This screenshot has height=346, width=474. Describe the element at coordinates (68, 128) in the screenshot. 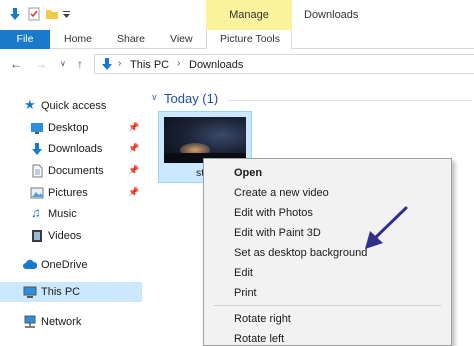

I see `sidebar-item-label: Desktop` at that location.